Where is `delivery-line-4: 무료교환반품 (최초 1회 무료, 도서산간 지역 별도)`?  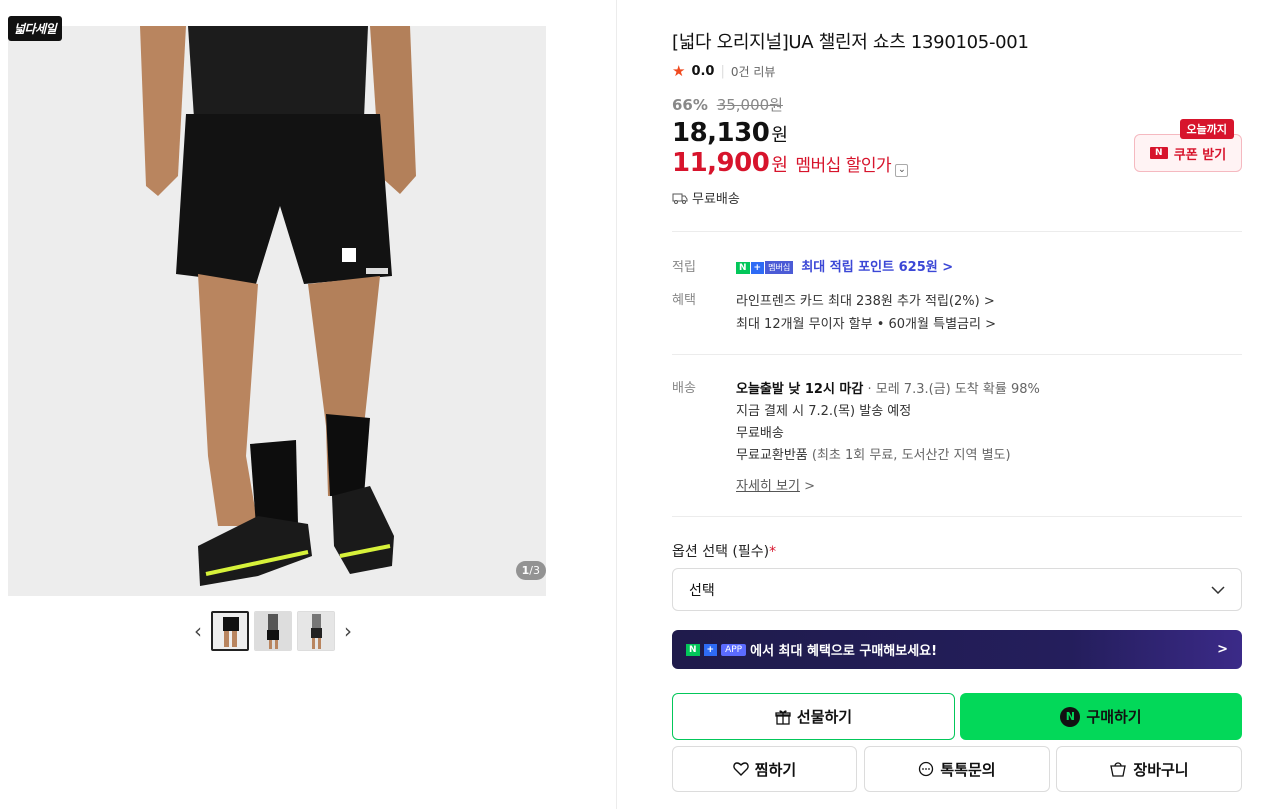 delivery-line-4: 무료교환반품 (최초 1회 무료, 도서산간 지역 별도) is located at coordinates (873, 453).